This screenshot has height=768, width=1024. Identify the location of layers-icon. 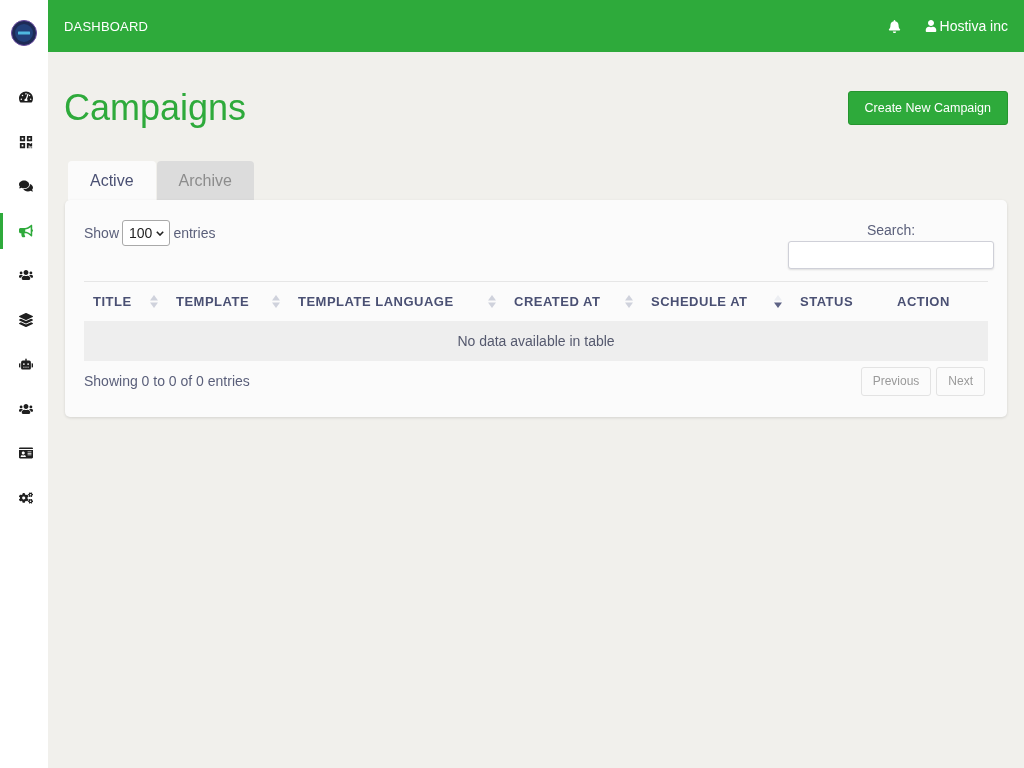
(25, 319).